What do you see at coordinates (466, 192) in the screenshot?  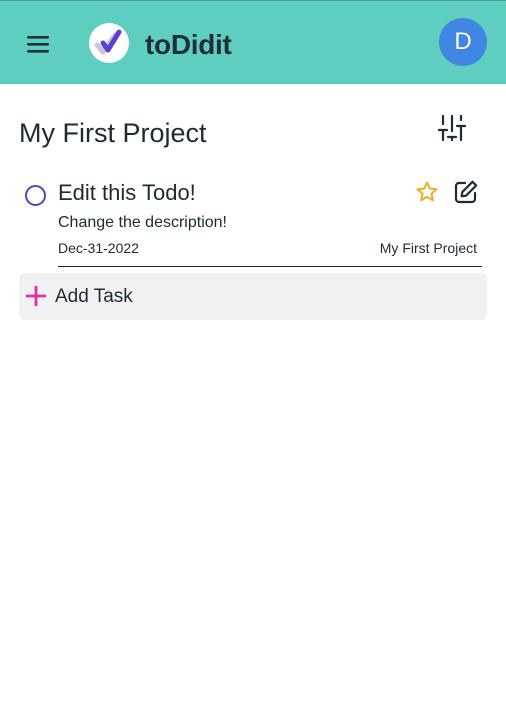 I see `edit-icon` at bounding box center [466, 192].